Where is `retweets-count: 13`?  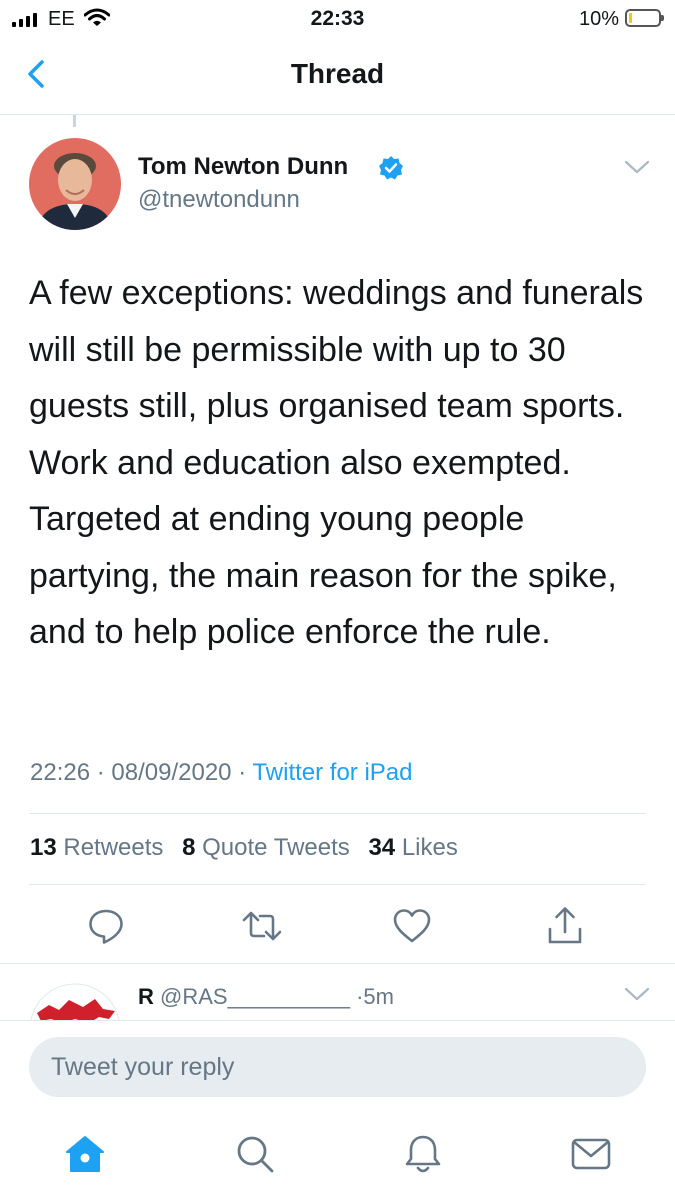 retweets-count: 13 is located at coordinates (43, 847).